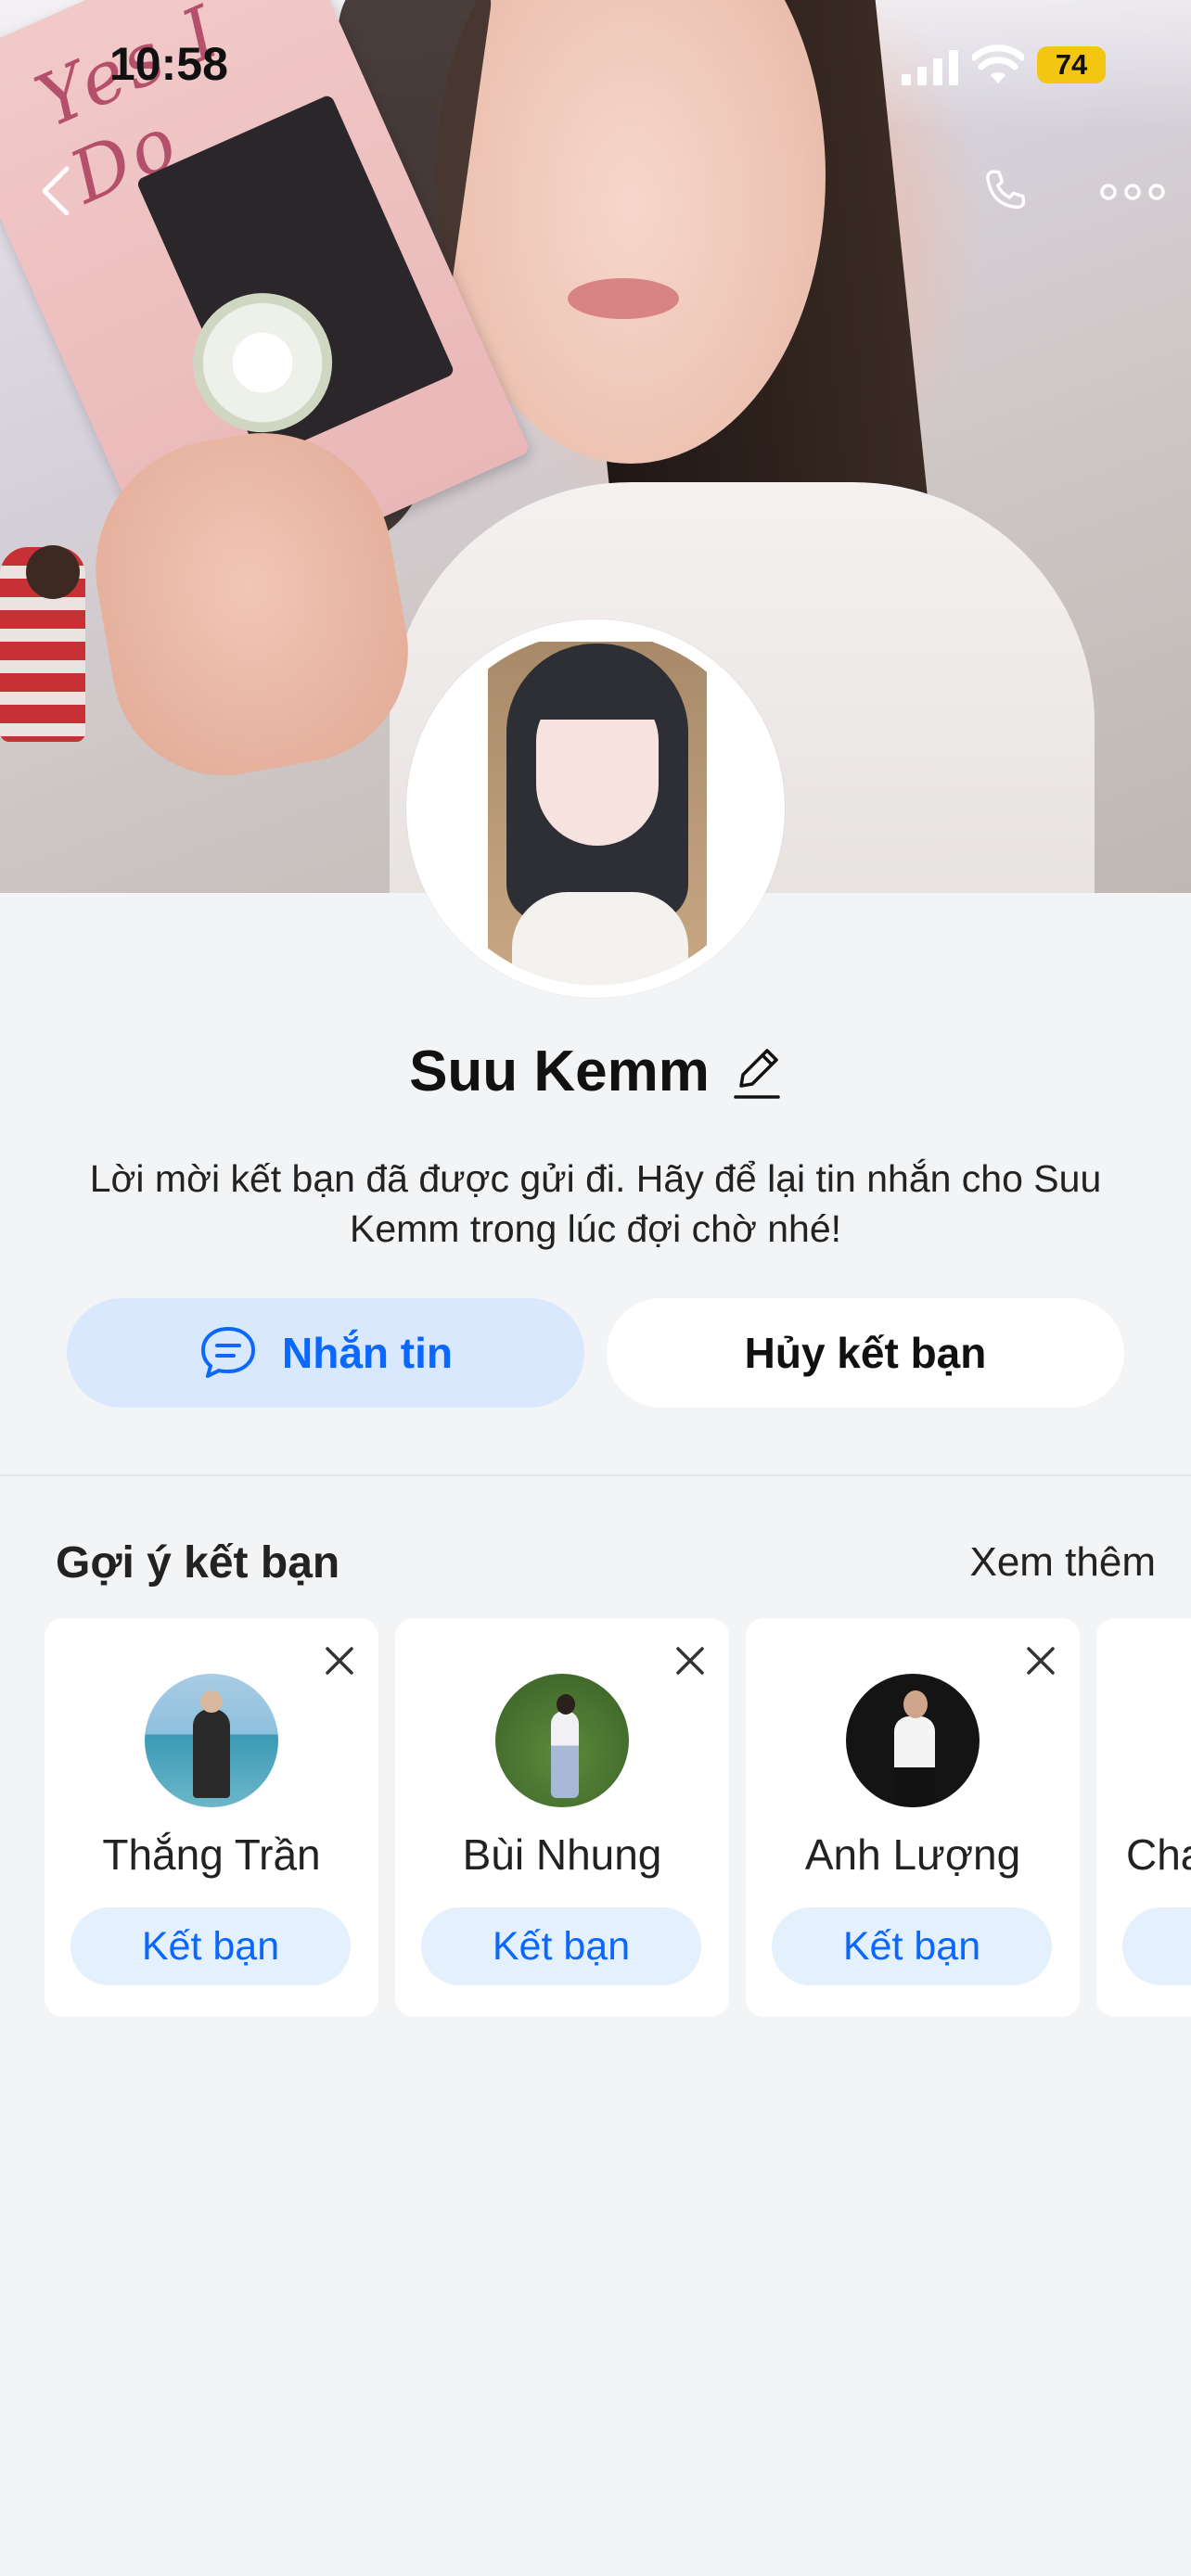  Describe the element at coordinates (53, 572) in the screenshot. I see `cover-background-person-head` at that location.